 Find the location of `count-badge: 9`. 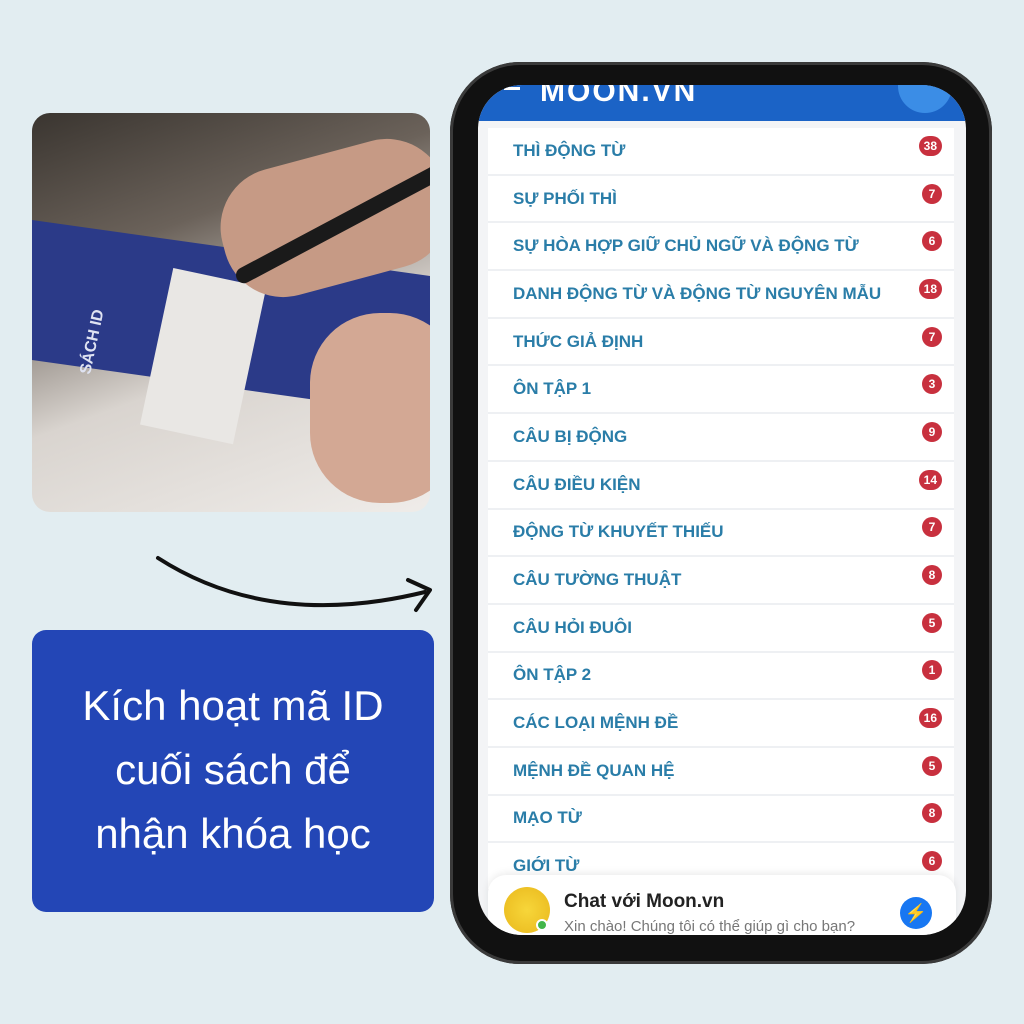

count-badge: 9 is located at coordinates (932, 431).